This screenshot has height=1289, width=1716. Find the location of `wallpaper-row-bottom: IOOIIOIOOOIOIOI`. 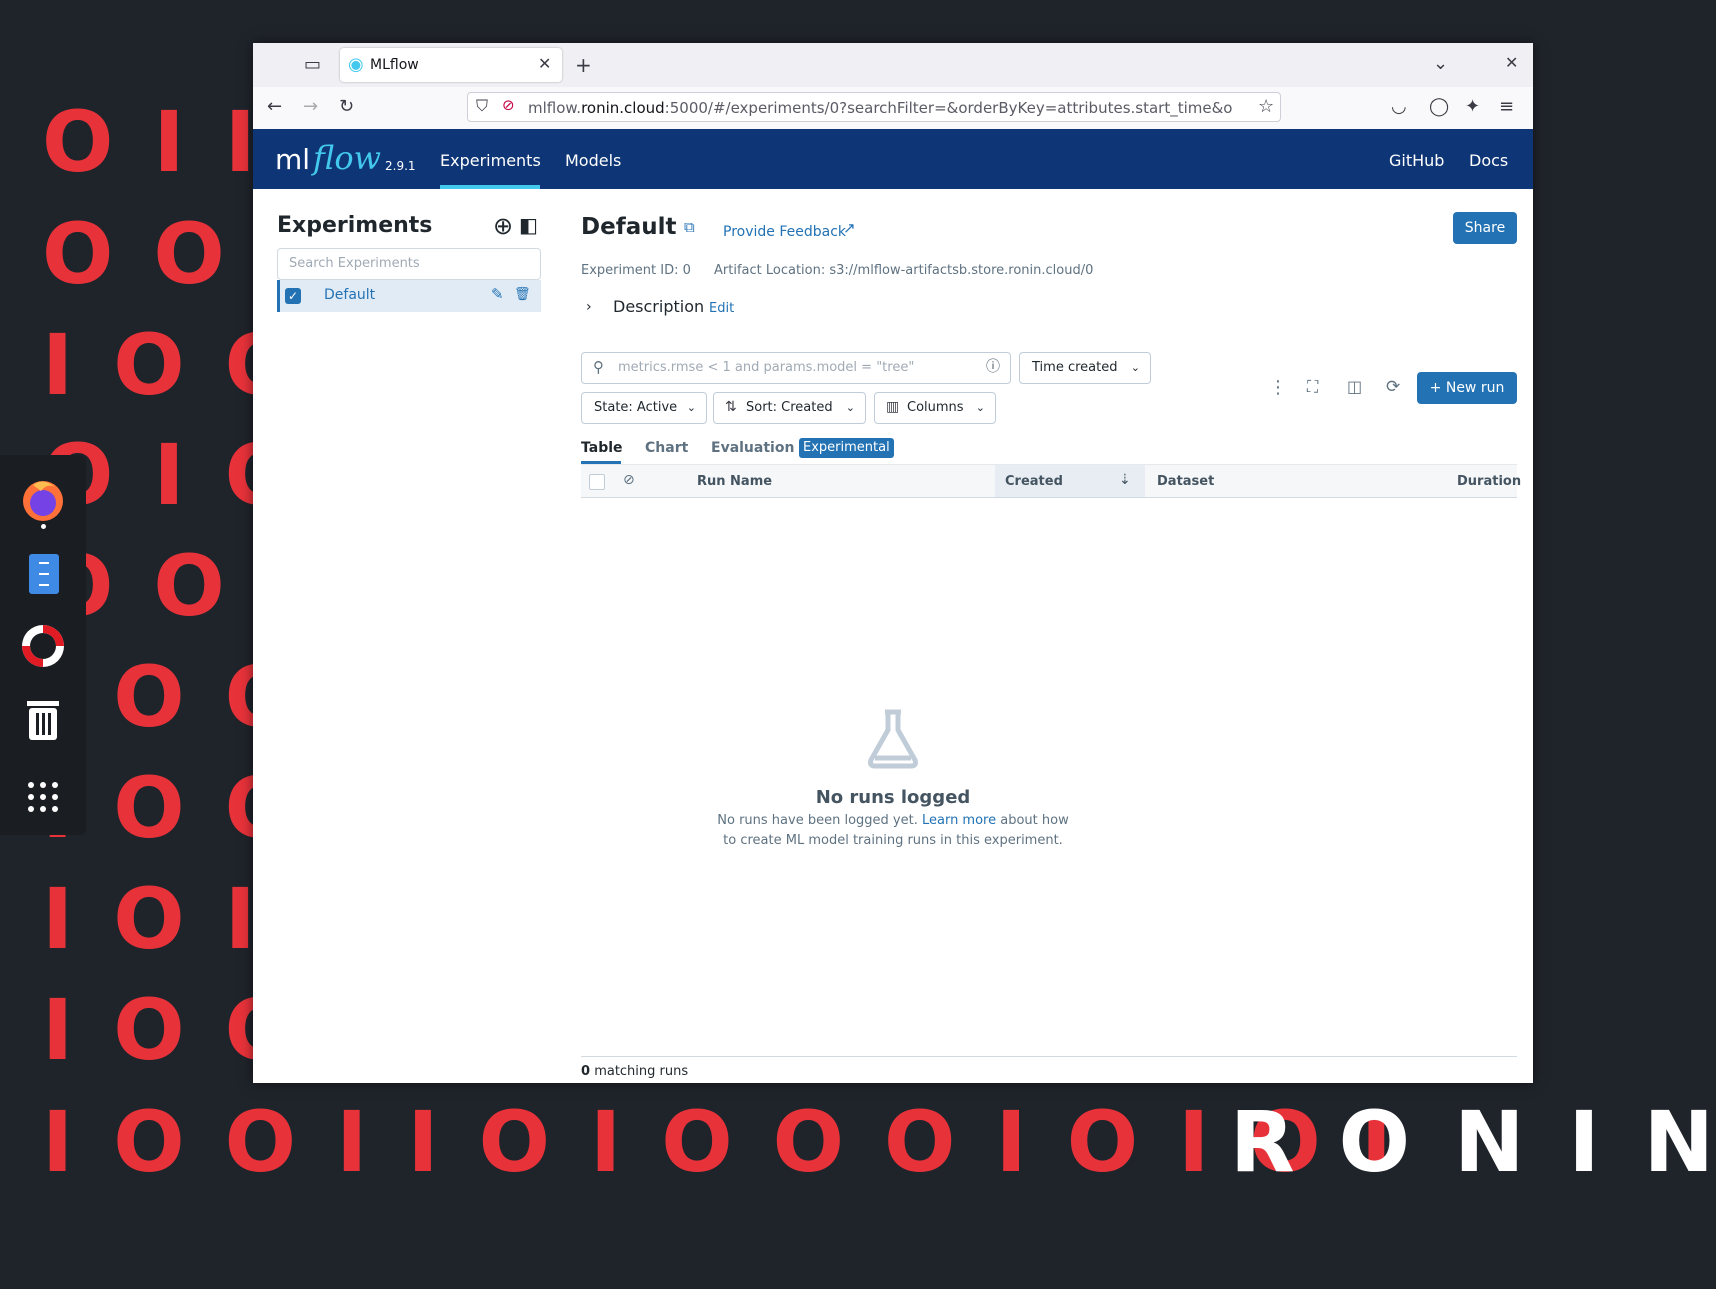

wallpaper-row-bottom: IOOIIOIOOOIOIOI is located at coordinates (737, 1142).